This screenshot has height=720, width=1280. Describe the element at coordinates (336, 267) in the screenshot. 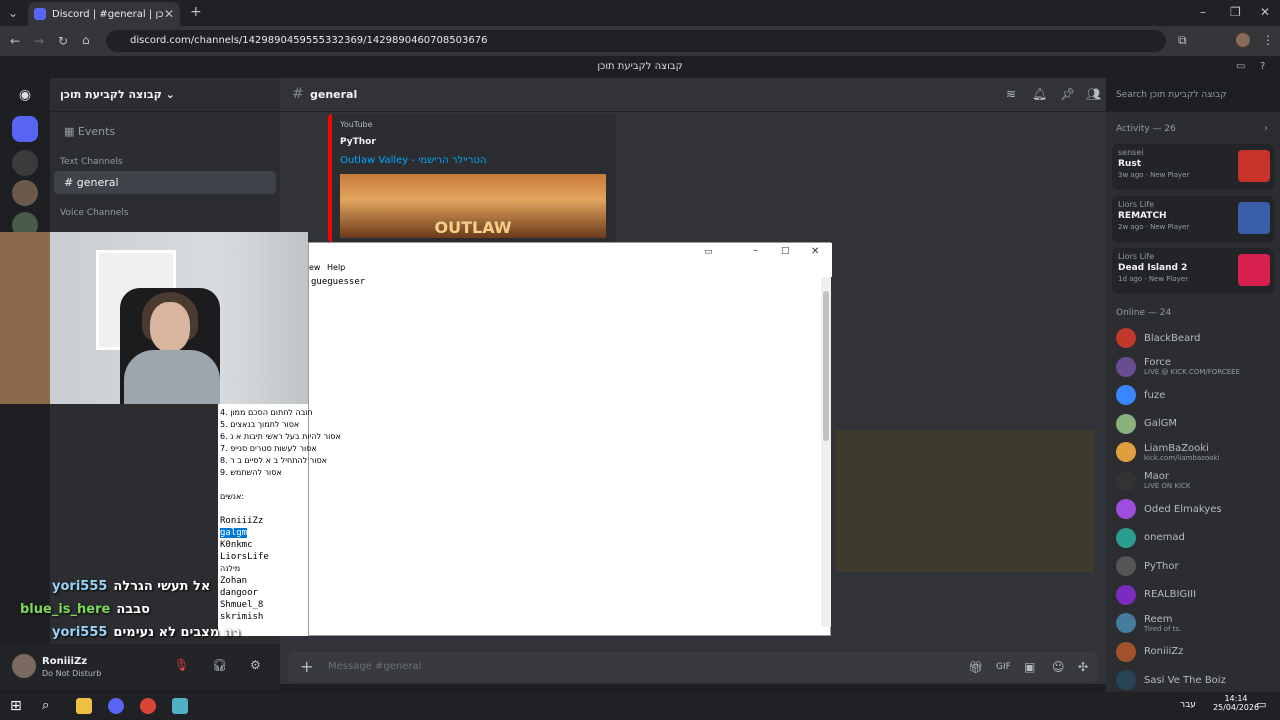

I see `menu-help: Help` at that location.